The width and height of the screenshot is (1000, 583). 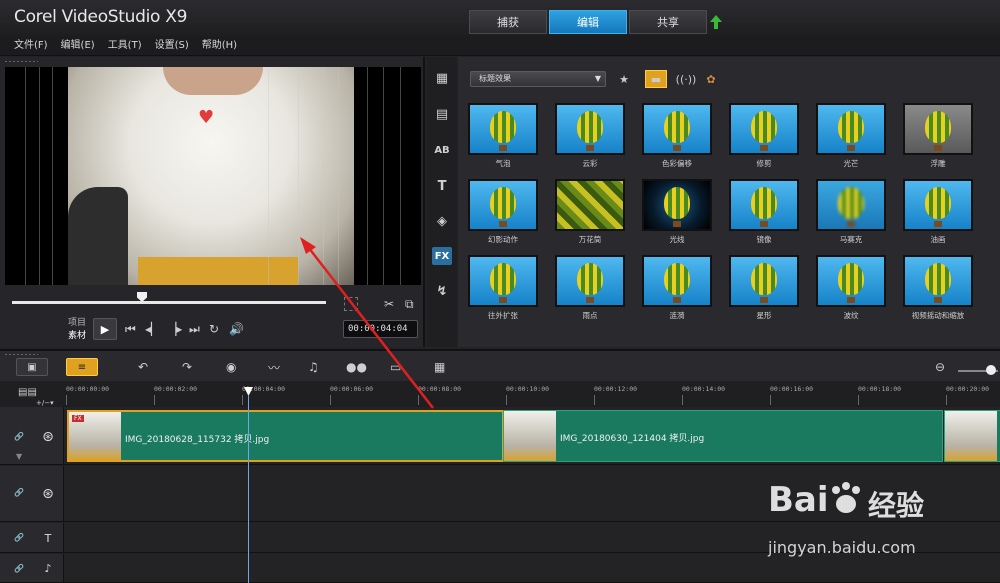 I want to click on effect-label: 万花筒, so click(x=590, y=239).